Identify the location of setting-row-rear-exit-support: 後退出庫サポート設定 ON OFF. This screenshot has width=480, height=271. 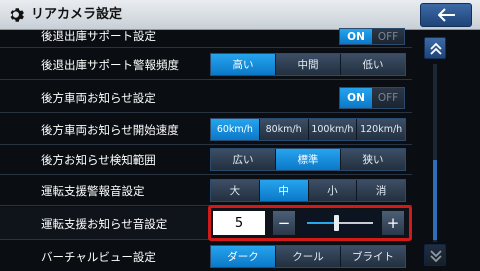
(206, 38).